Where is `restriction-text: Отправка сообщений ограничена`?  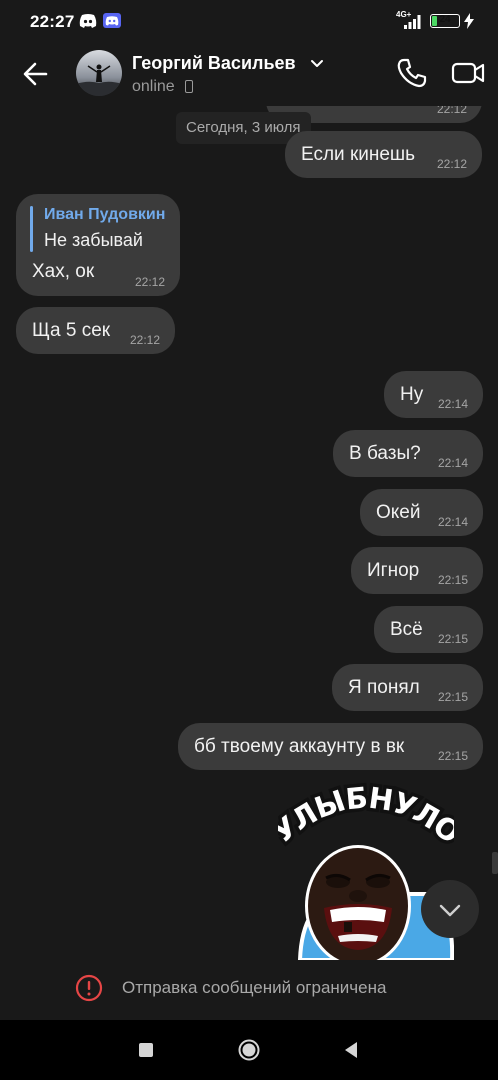 restriction-text: Отправка сообщений ограничена is located at coordinates (254, 987).